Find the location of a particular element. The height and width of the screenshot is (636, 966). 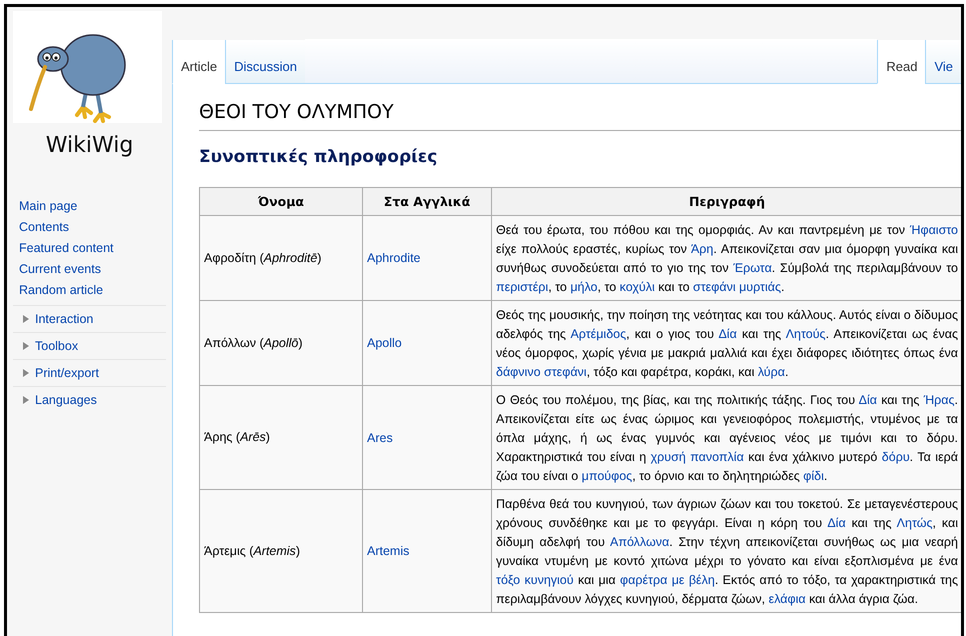

column-header: Στα Αγγλικά is located at coordinates (427, 202).